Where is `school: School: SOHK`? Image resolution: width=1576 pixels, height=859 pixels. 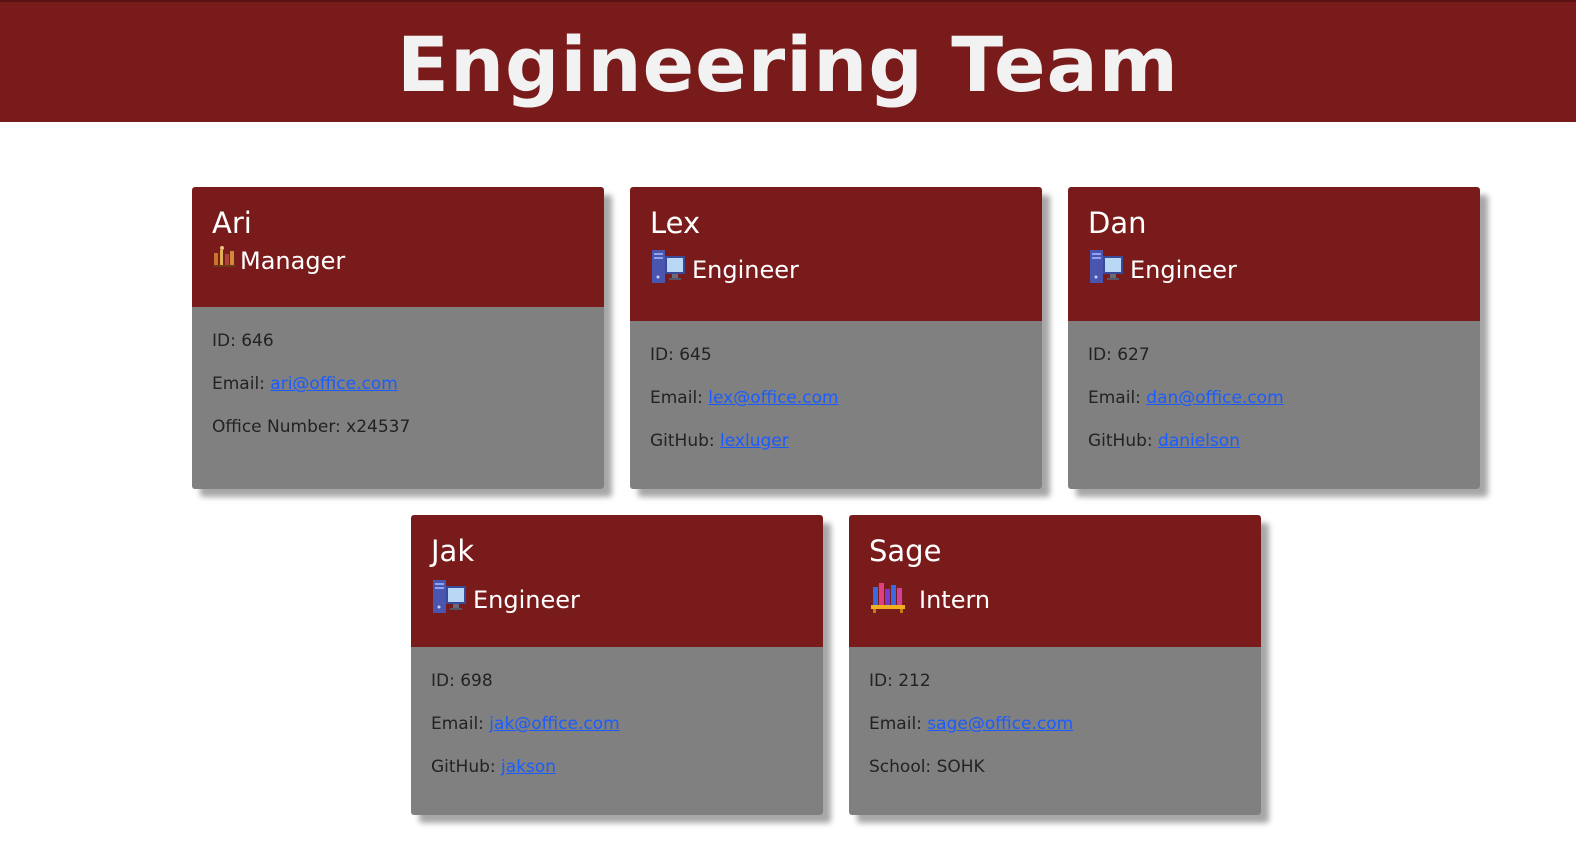
school: School: SOHK is located at coordinates (927, 767).